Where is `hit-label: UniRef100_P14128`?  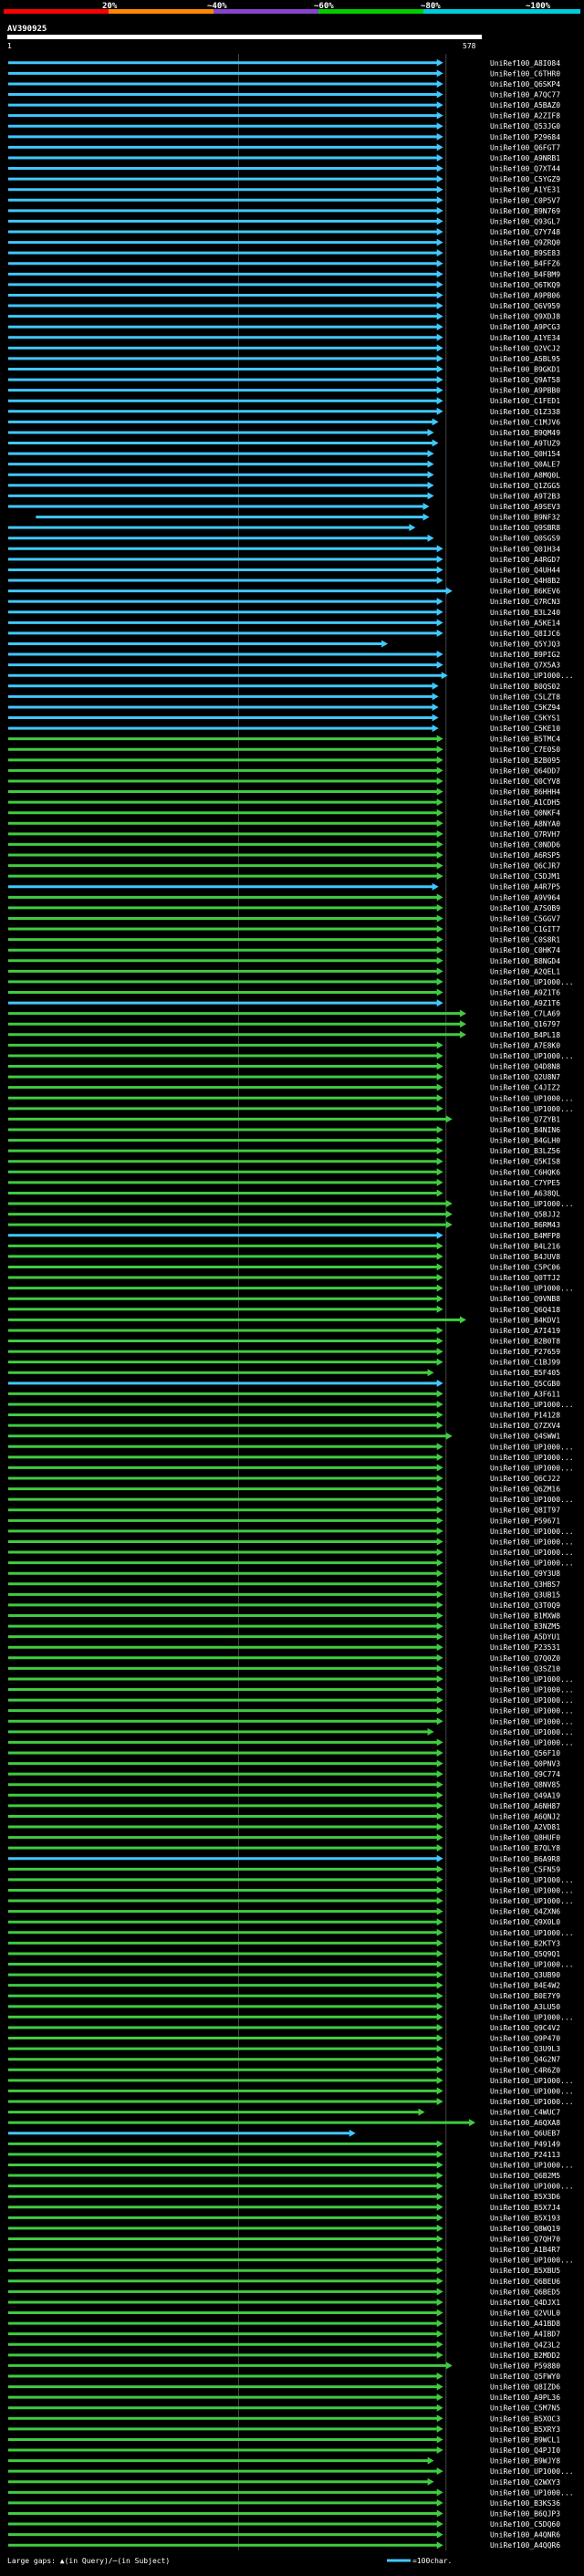
hit-label: UniRef100_P14128 is located at coordinates (525, 1416).